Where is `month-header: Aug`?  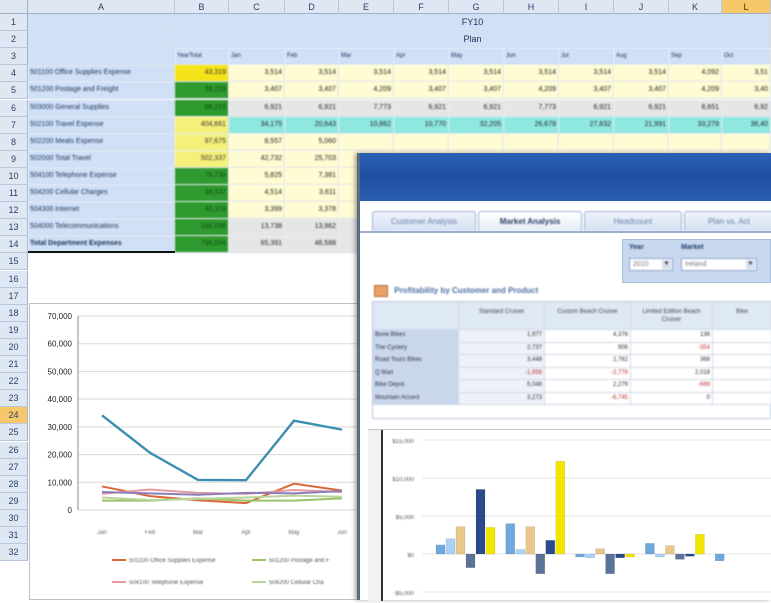
month-header: Aug is located at coordinates (641, 57).